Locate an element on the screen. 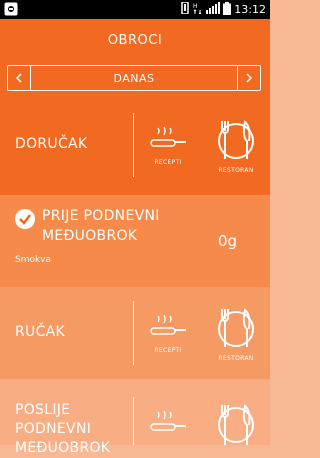 This screenshot has width=320, height=458. data-icon: H is located at coordinates (198, 9).